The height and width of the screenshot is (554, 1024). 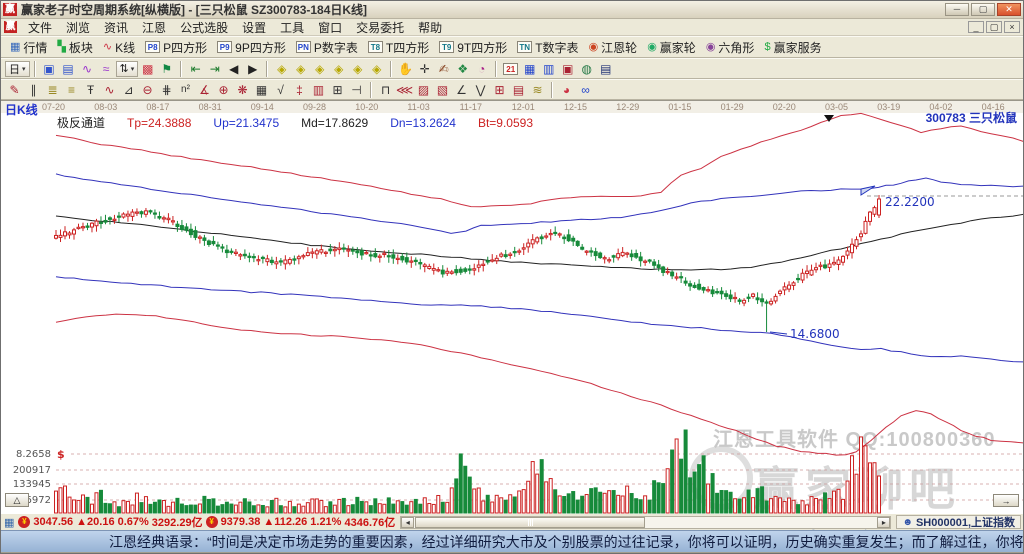 I want to click on winner-wheel-button: ◉ 赢家轮, so click(x=671, y=47).